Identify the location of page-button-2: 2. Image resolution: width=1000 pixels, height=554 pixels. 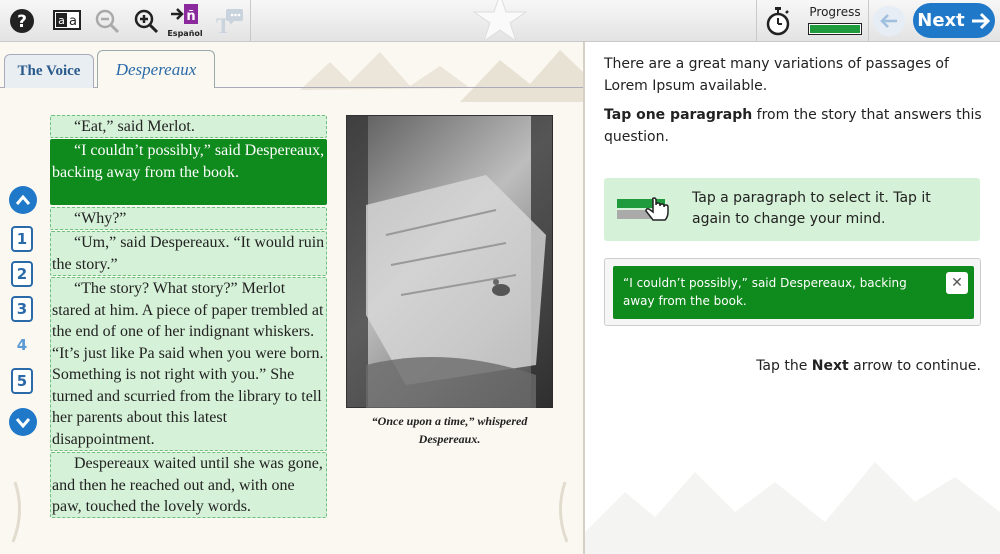
(22, 274).